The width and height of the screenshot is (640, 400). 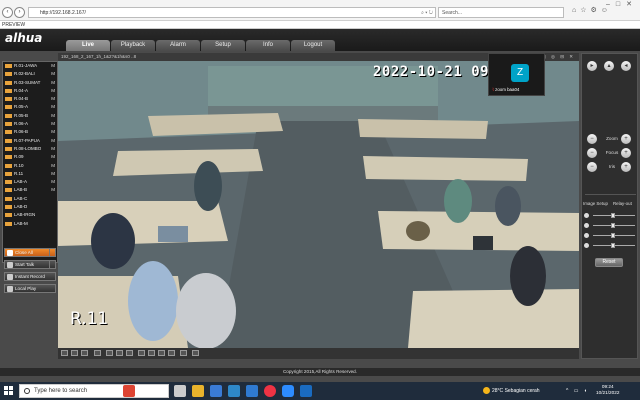 What do you see at coordinates (626, 139) in the screenshot?
I see `zoom-in-icon: +` at bounding box center [626, 139].